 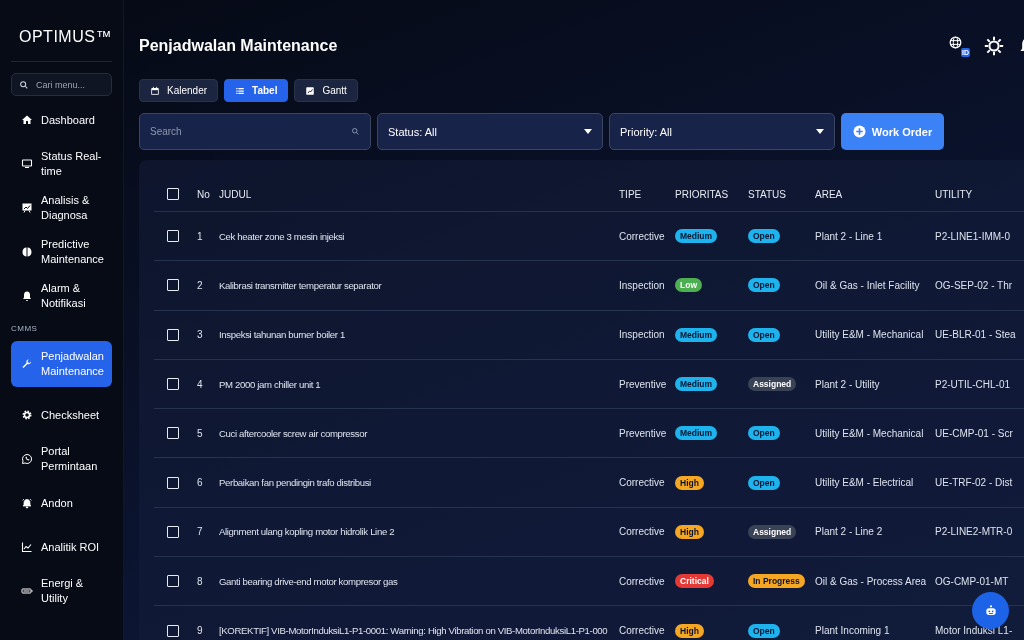 What do you see at coordinates (238, 46) in the screenshot?
I see `page-title: Penjadwalan Maintenance` at bounding box center [238, 46].